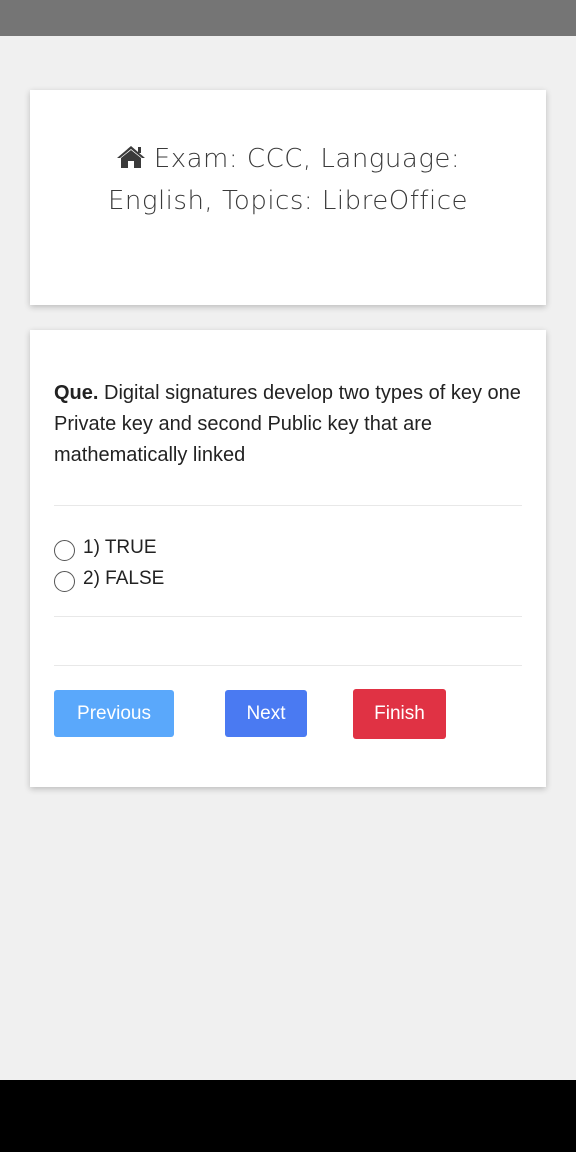  I want to click on previous-button: Previous, so click(114, 713).